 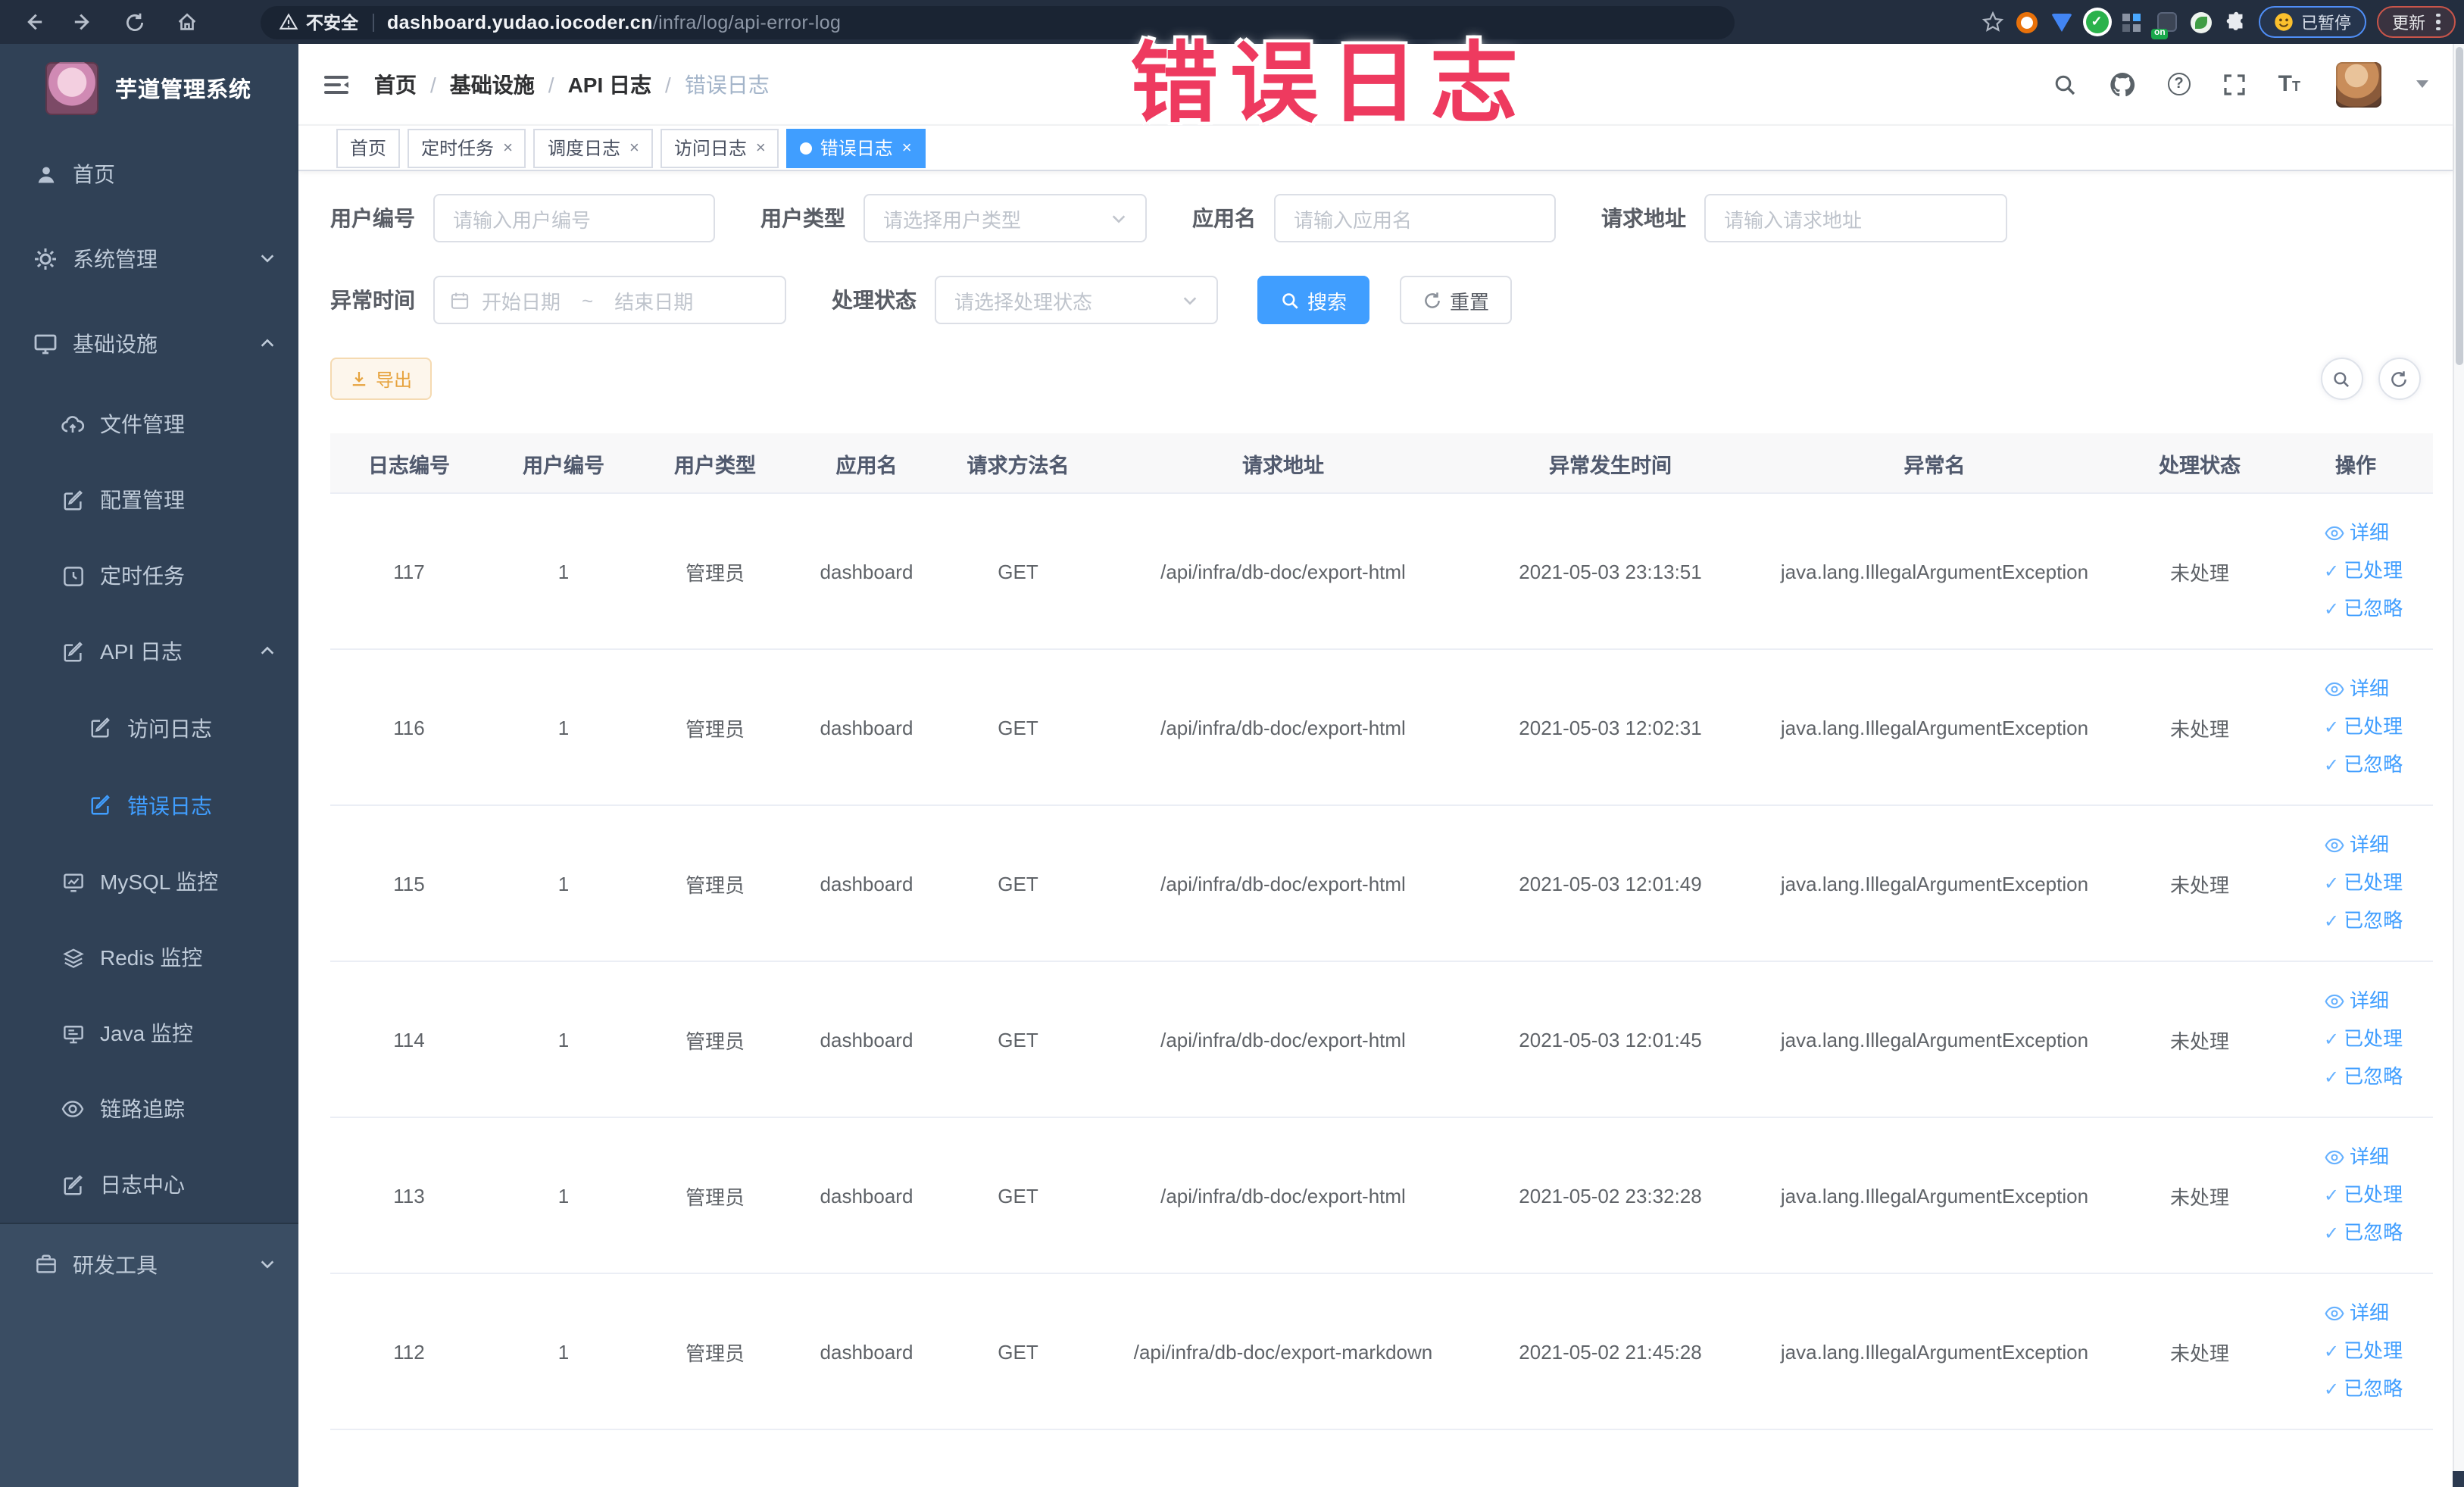 I want to click on sidebar-item-infrastructure: 基础设施, so click(x=149, y=343).